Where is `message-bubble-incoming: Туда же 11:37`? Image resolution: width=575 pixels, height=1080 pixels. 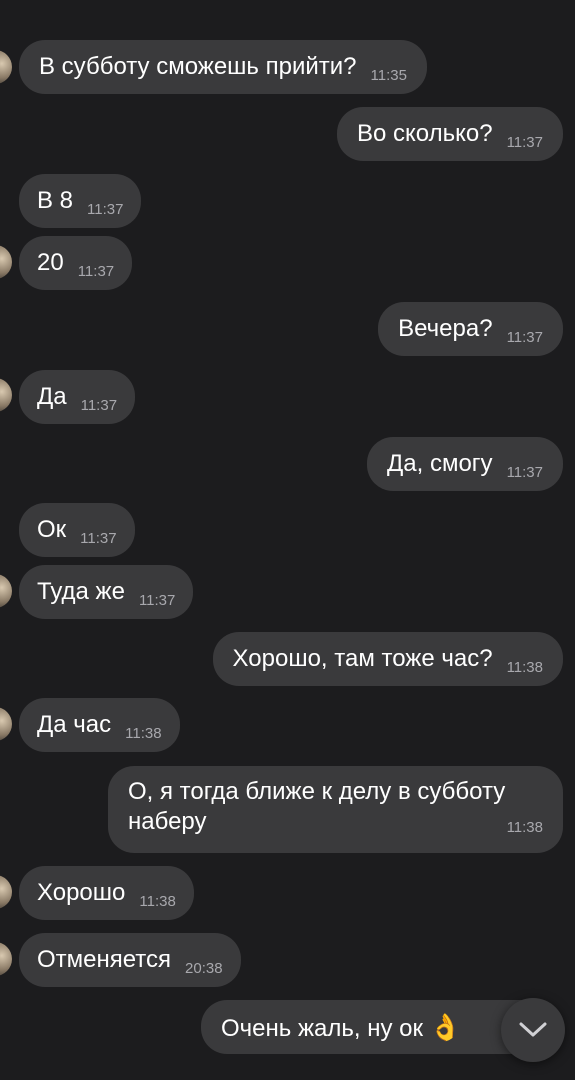
message-bubble-incoming: Туда же 11:37 is located at coordinates (106, 592).